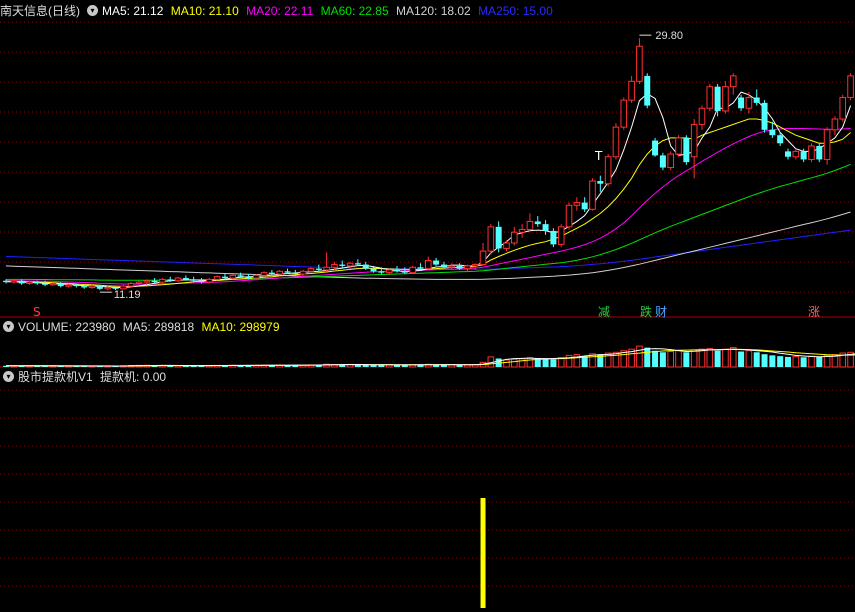 This screenshot has width=855, height=612. Describe the element at coordinates (133, 11) in the screenshot. I see `ma5-readout: MA5: 21.12` at that location.